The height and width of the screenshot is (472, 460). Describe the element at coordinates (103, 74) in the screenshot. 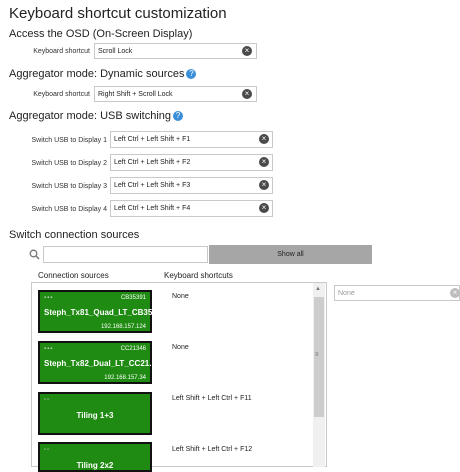

I see `dynamic-sources-heading: Aggregator mode: Dynamic sources?` at that location.